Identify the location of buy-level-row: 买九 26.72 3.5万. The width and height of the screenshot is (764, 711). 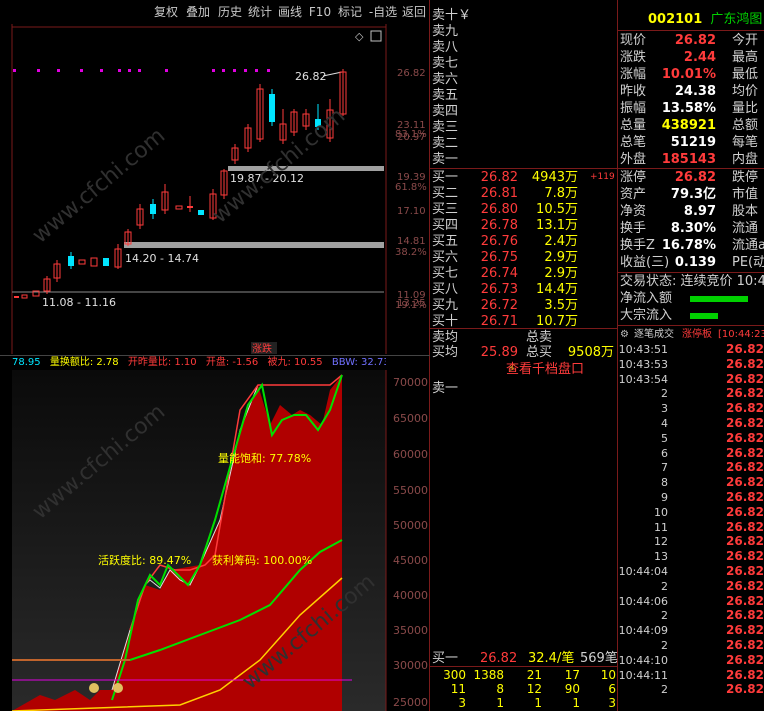
(523, 305).